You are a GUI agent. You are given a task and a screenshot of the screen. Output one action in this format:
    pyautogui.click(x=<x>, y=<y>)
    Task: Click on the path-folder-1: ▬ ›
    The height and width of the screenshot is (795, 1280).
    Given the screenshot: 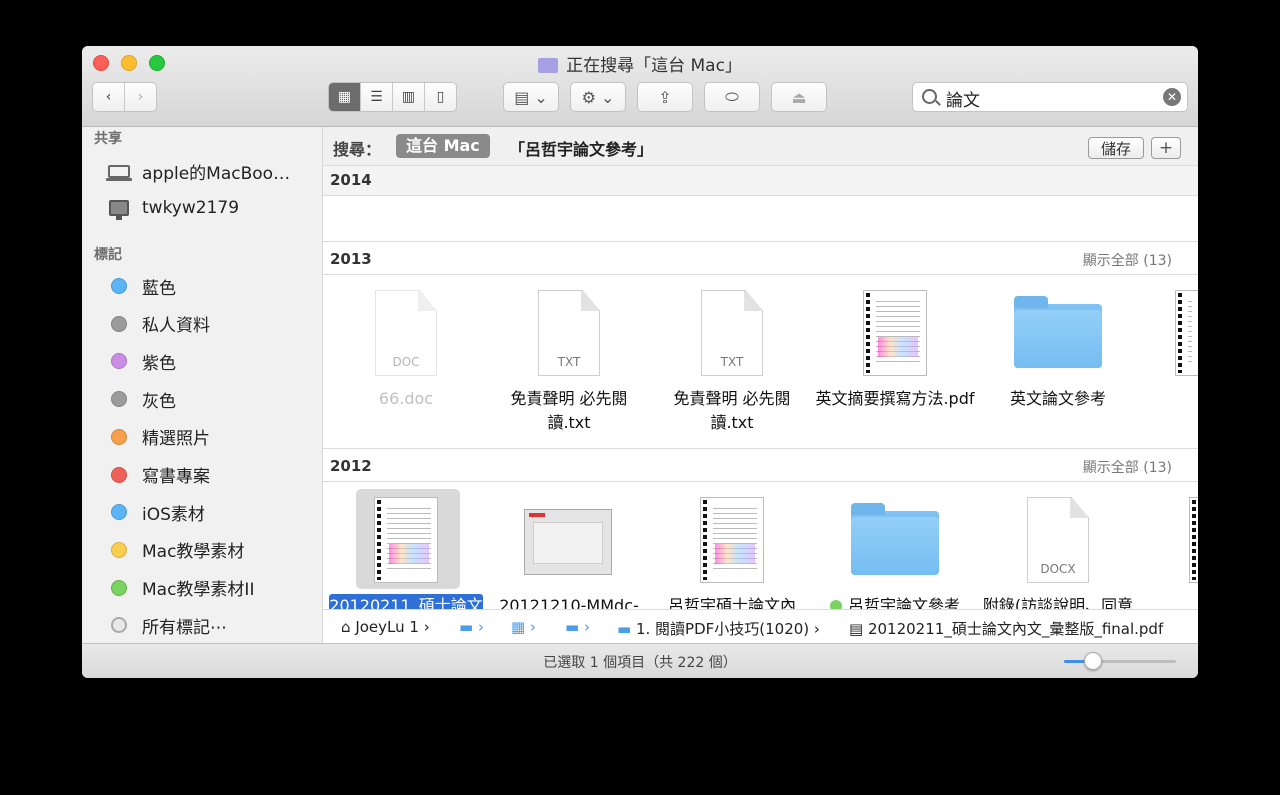 What is the action you would take?
    pyautogui.click(x=471, y=627)
    